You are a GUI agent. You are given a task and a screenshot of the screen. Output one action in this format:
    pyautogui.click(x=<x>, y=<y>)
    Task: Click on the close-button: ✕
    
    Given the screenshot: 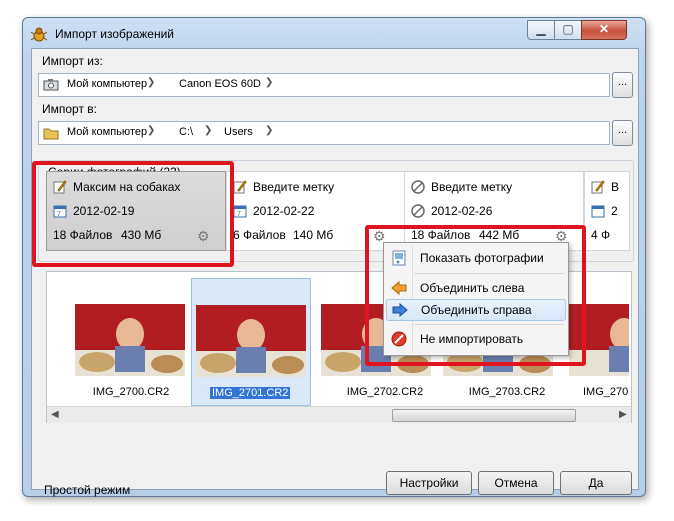 What is the action you would take?
    pyautogui.click(x=604, y=30)
    